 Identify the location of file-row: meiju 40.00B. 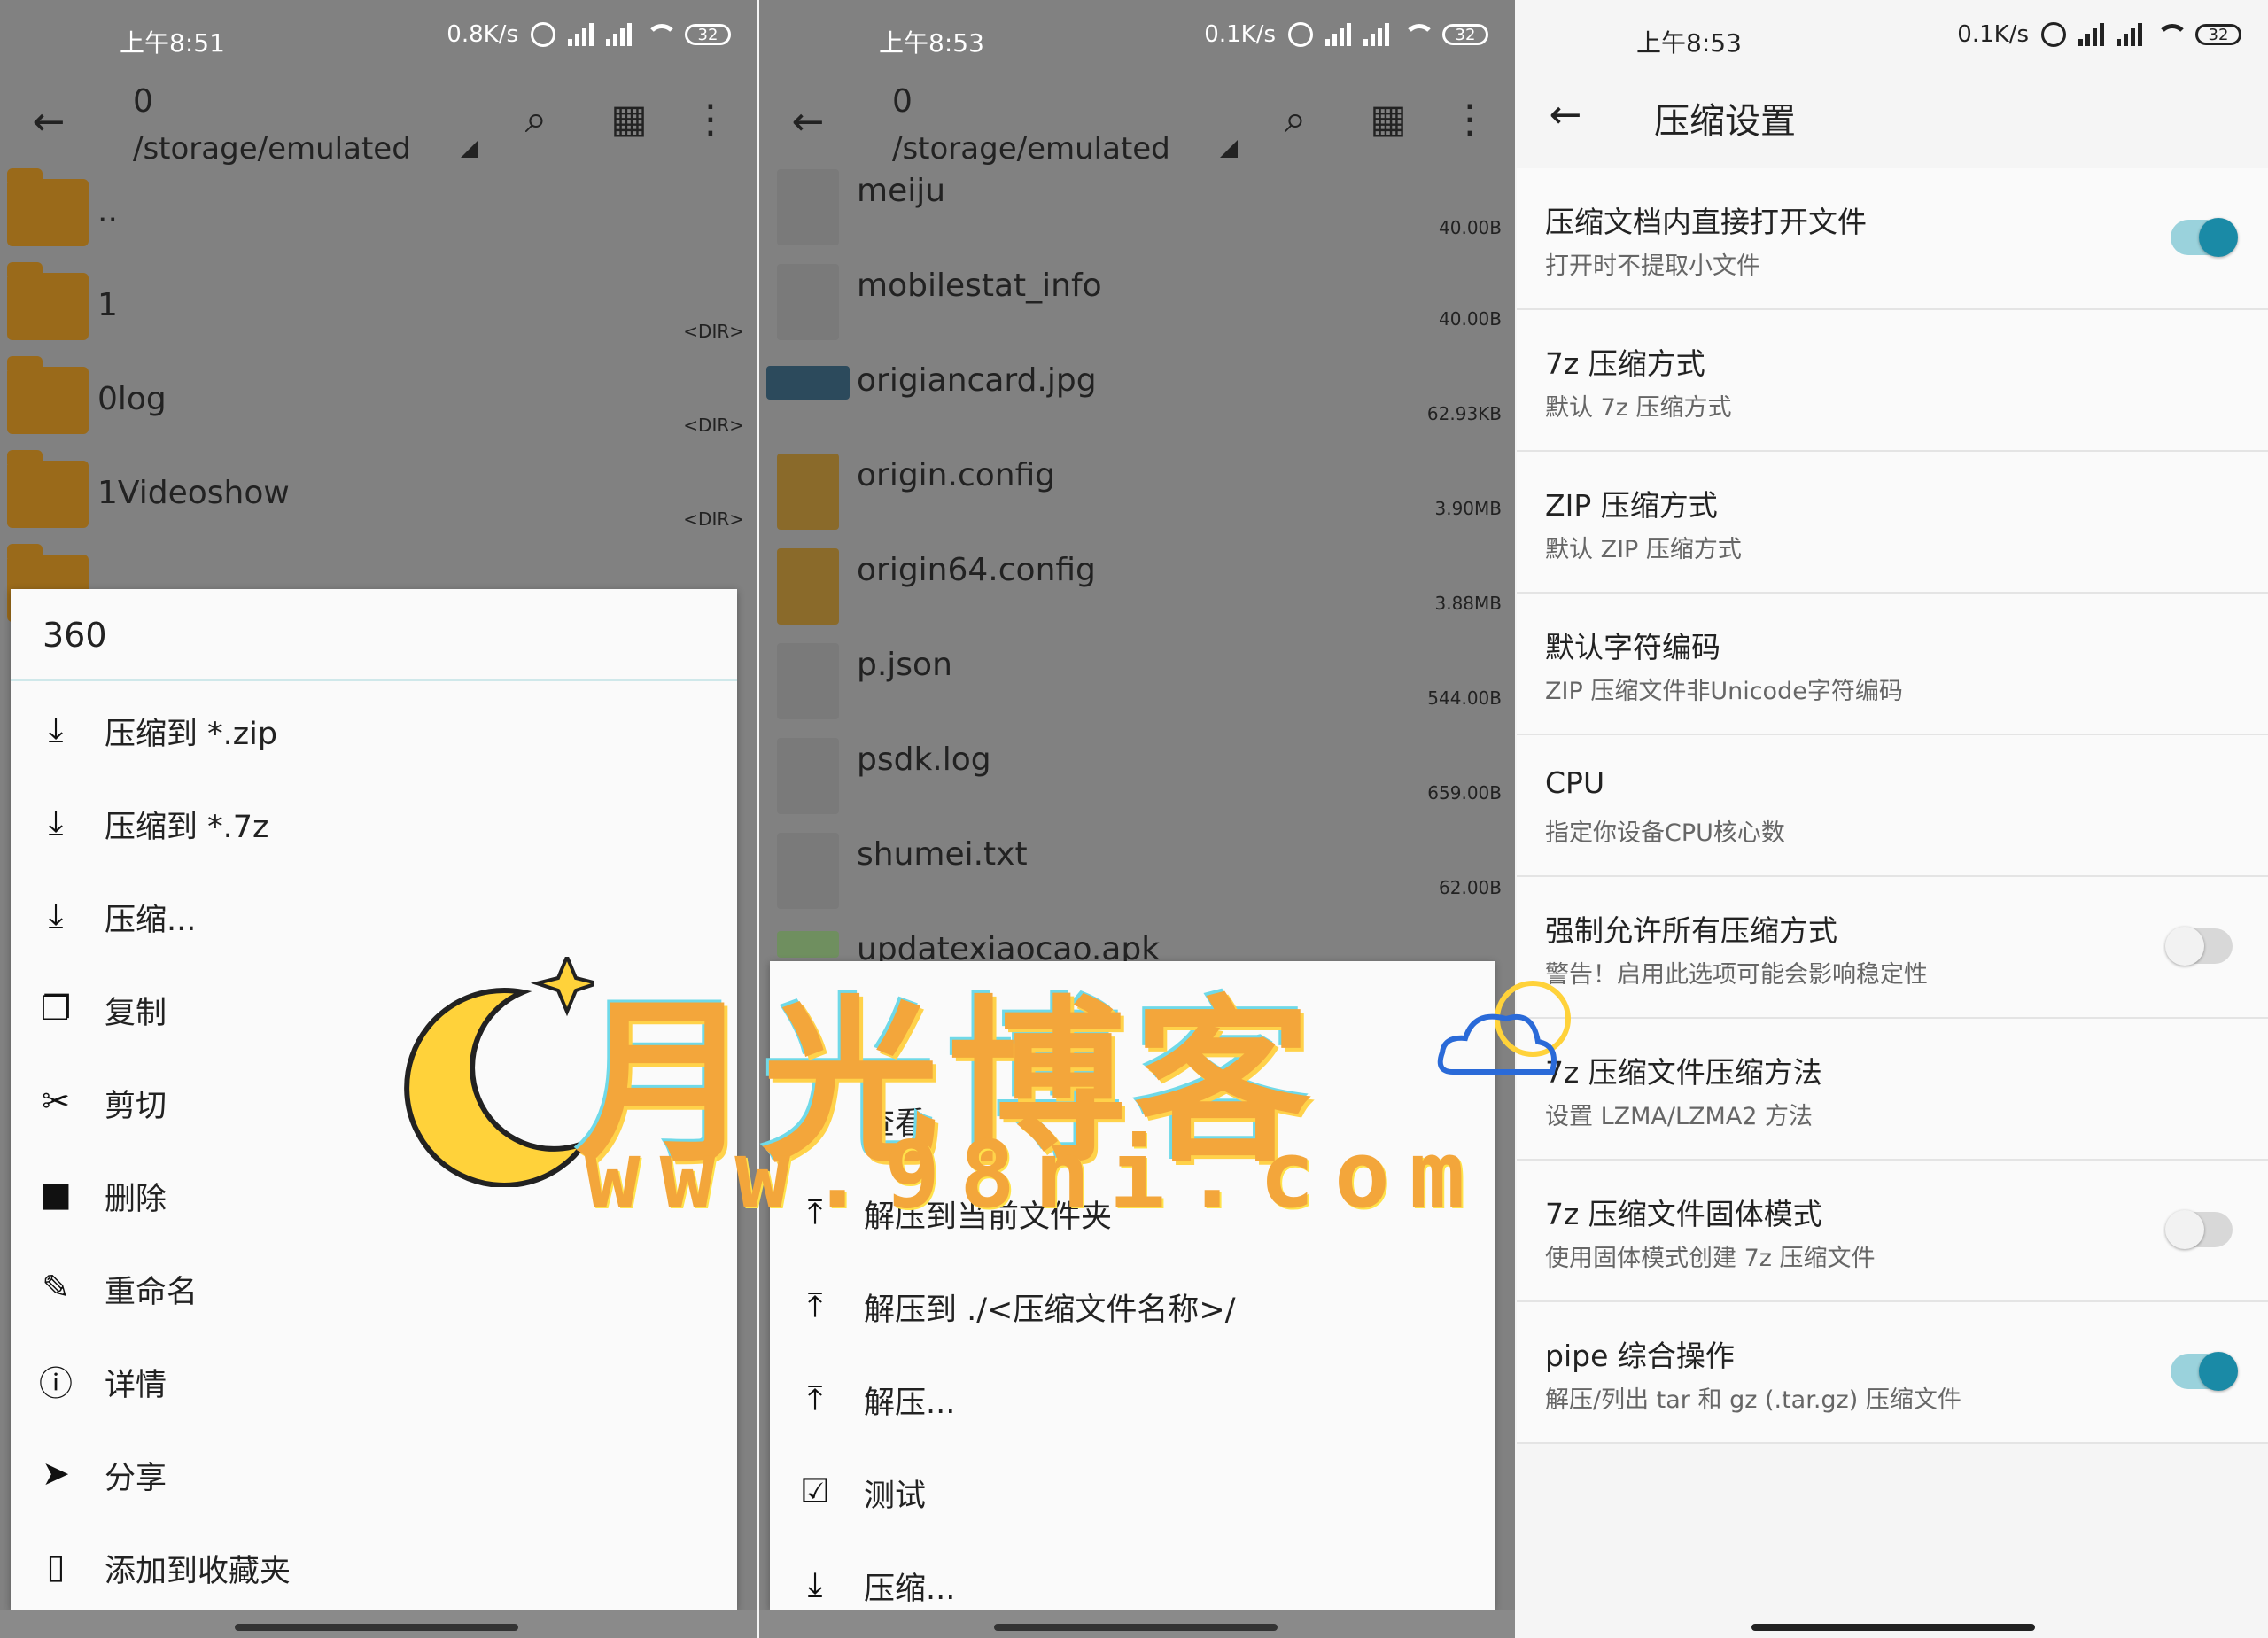
(1137, 211).